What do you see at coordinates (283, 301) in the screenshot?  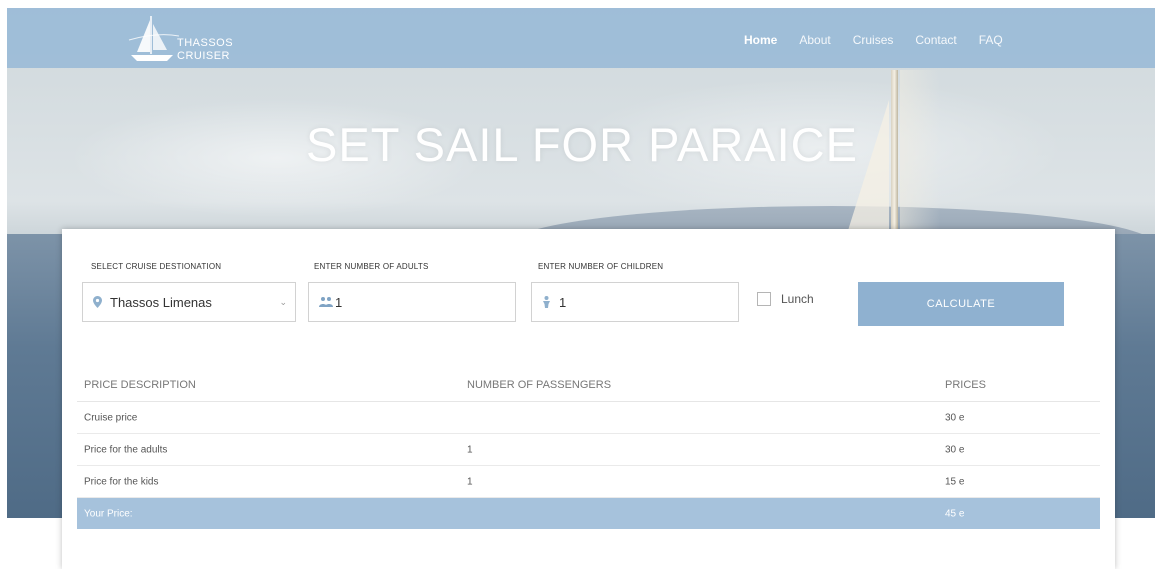 I see `chevron-down-icon: ⌄` at bounding box center [283, 301].